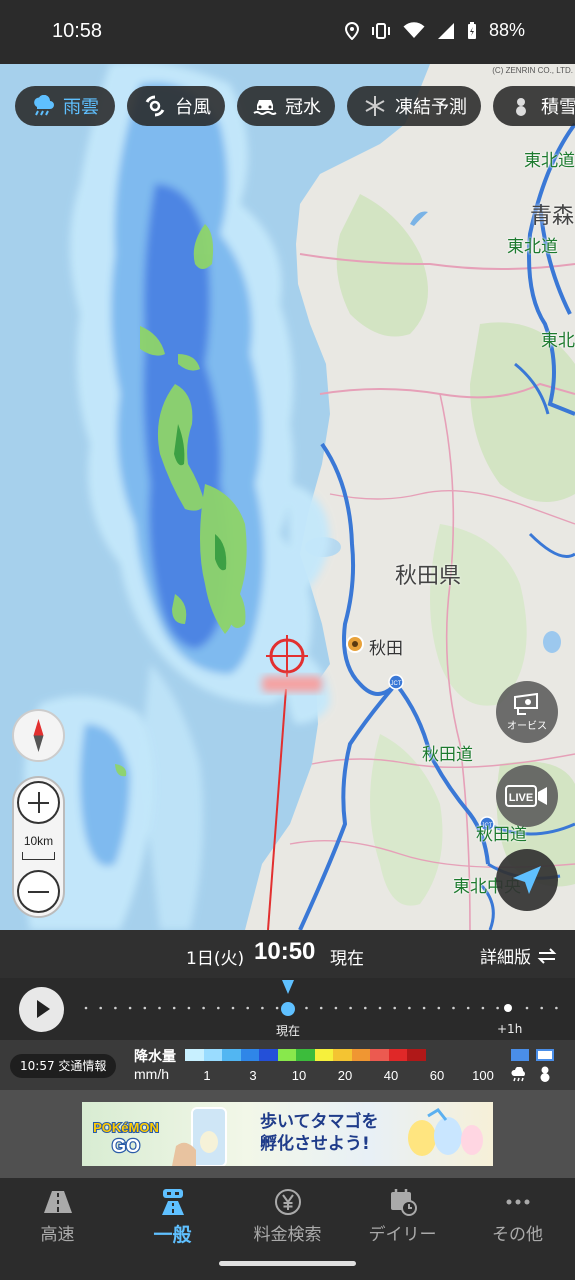 Image resolution: width=575 pixels, height=1280 pixels. I want to click on live-label: LIVE, so click(521, 798).